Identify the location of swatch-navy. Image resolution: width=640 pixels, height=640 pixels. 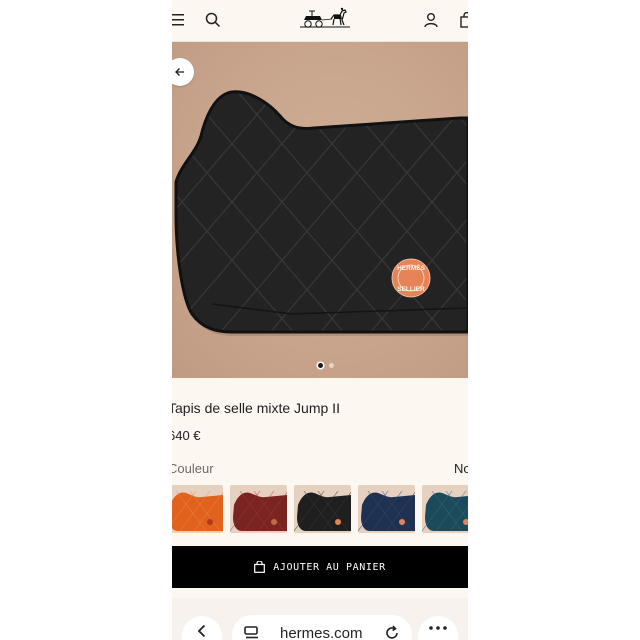
(386, 509).